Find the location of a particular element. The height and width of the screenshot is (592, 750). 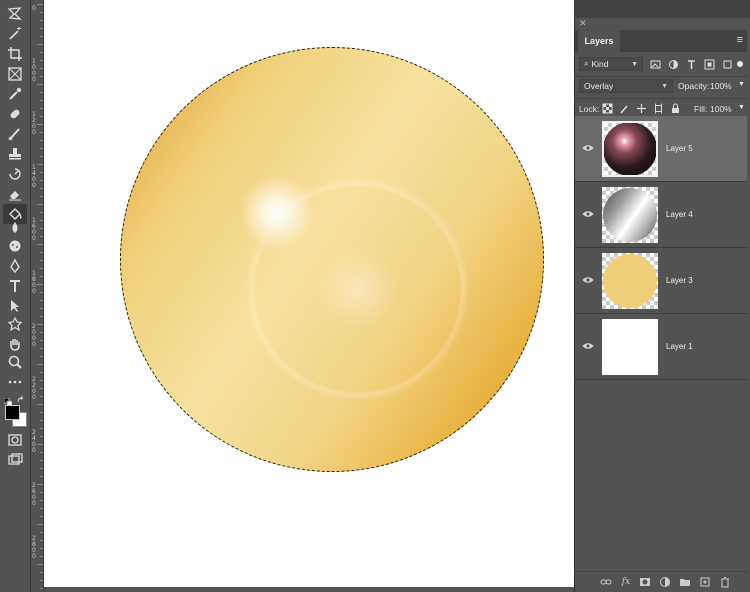

healing-brush-tool-icon is located at coordinates (15, 114).